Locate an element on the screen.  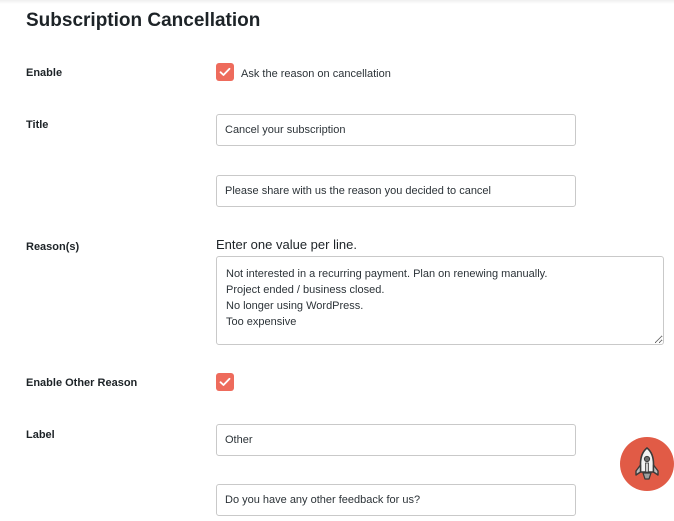
top-shadow is located at coordinates (337, 2).